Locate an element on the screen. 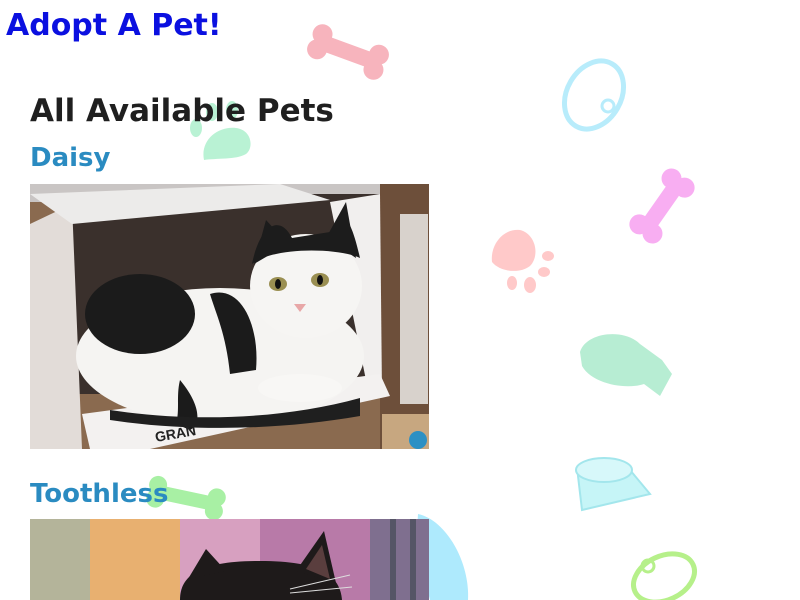 This screenshot has height=600, width=800. page-title: All Available Pets is located at coordinates (182, 111).